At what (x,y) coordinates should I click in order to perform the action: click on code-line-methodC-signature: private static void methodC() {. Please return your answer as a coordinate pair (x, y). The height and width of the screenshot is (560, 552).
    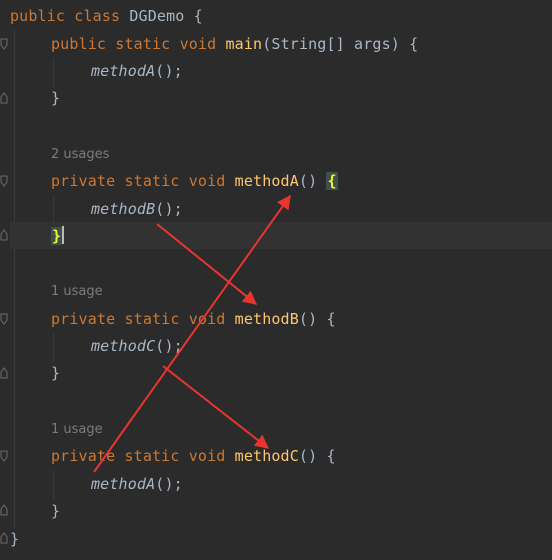
    Looking at the image, I should click on (193, 456).